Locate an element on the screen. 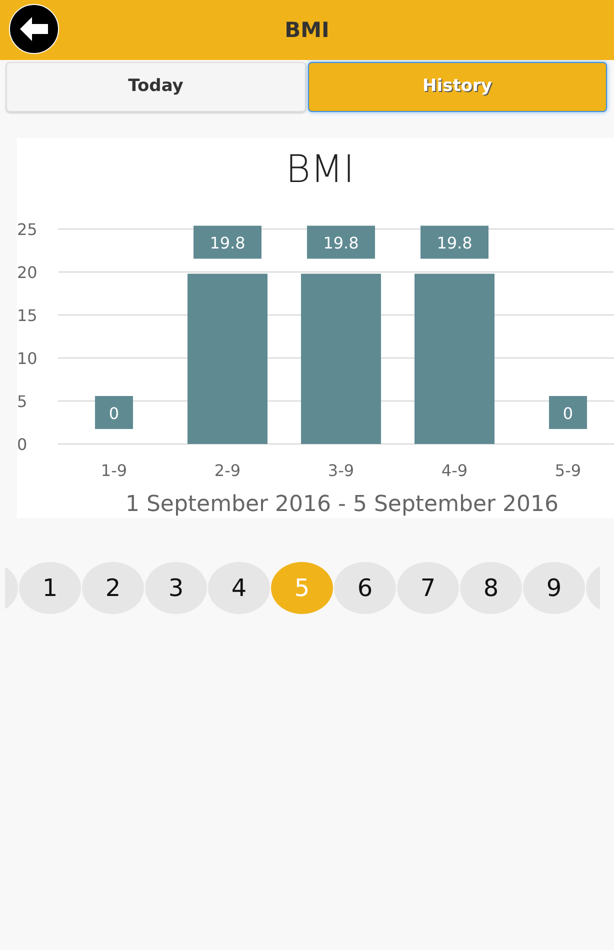  x-tick-label: 1-9 is located at coordinates (114, 470).